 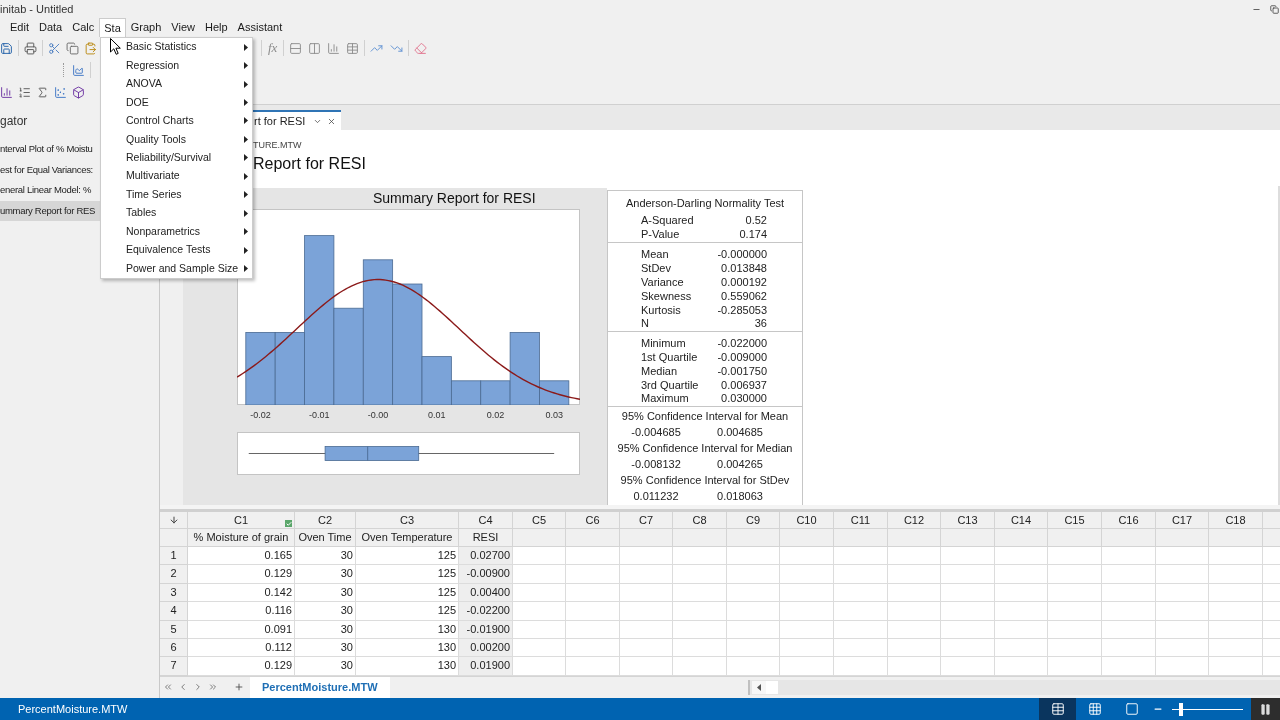 I want to click on navigator-item: est for Equal Variances:, so click(x=50, y=169).